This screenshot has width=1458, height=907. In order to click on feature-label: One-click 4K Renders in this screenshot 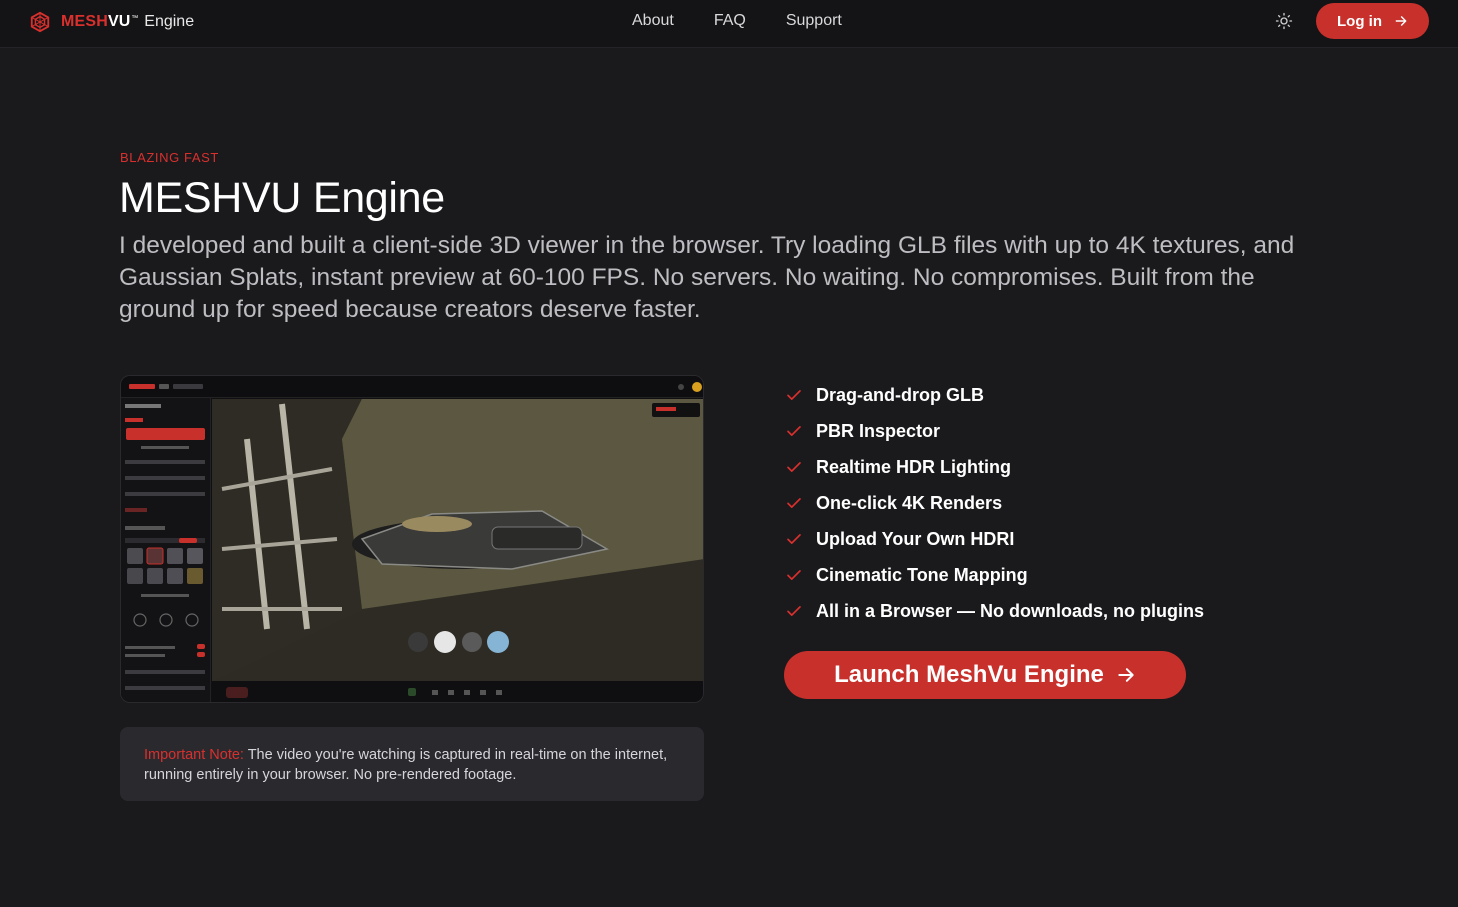, I will do `click(909, 502)`.